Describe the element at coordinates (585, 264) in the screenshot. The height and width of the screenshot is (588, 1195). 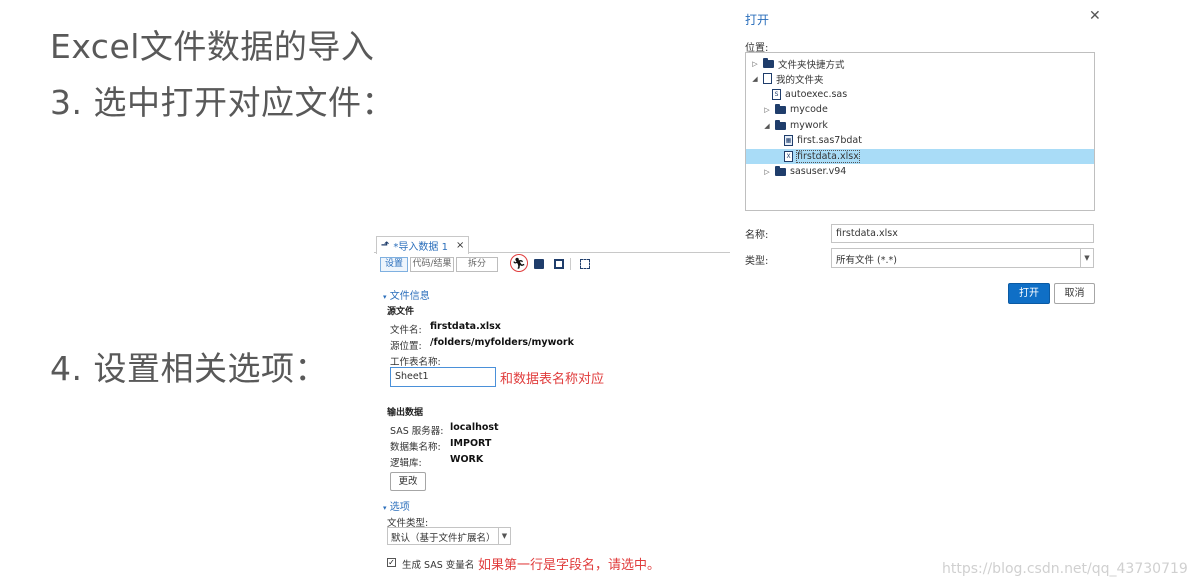
I see `maximize-icon` at that location.